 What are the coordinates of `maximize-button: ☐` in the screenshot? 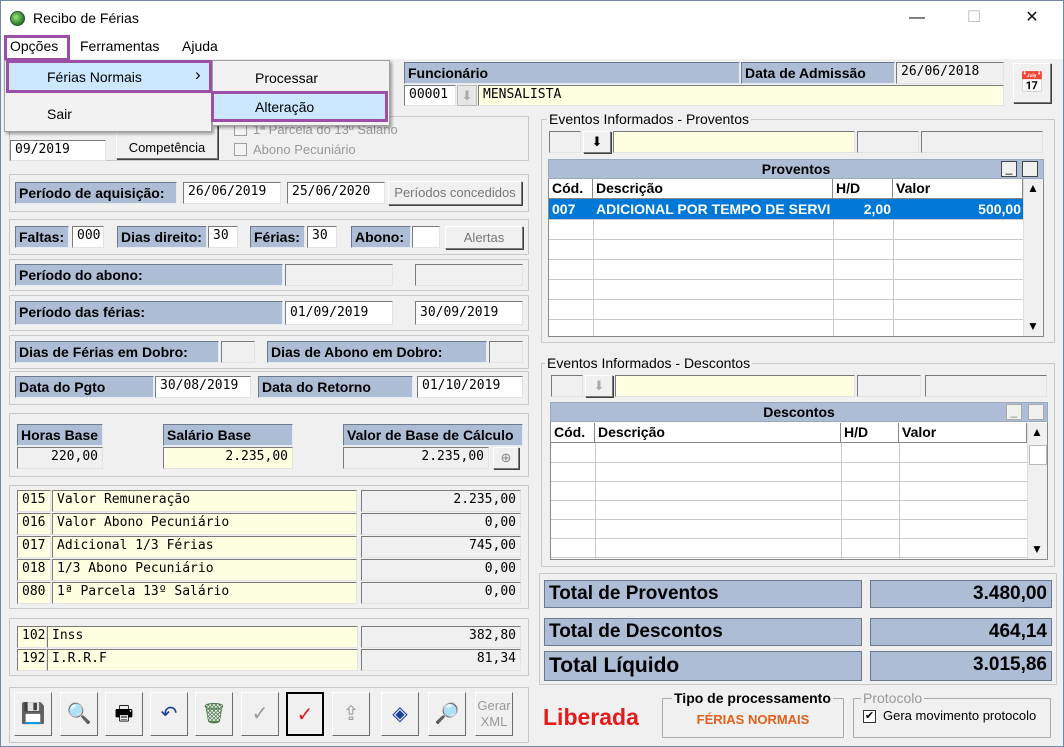 It's located at (974, 18).